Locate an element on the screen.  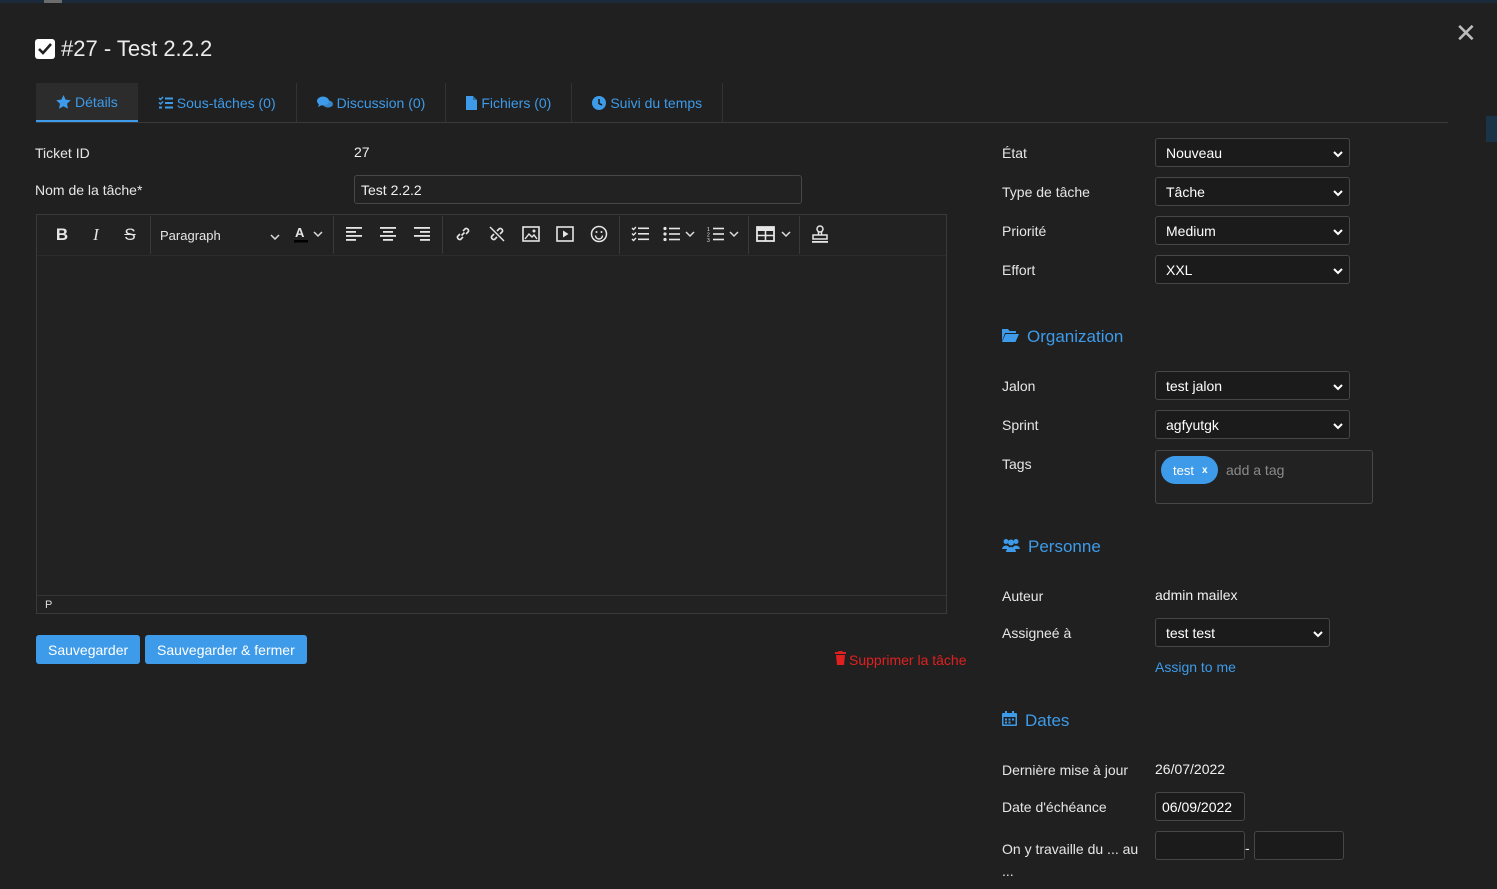
priority-select: Medium is located at coordinates (1252, 230).